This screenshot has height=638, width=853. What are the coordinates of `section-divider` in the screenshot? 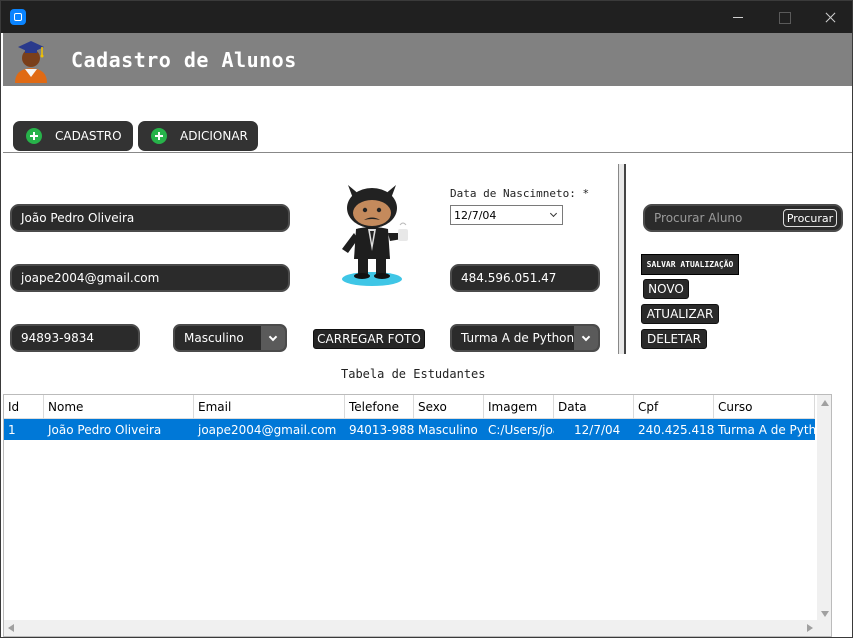 It's located at (427, 152).